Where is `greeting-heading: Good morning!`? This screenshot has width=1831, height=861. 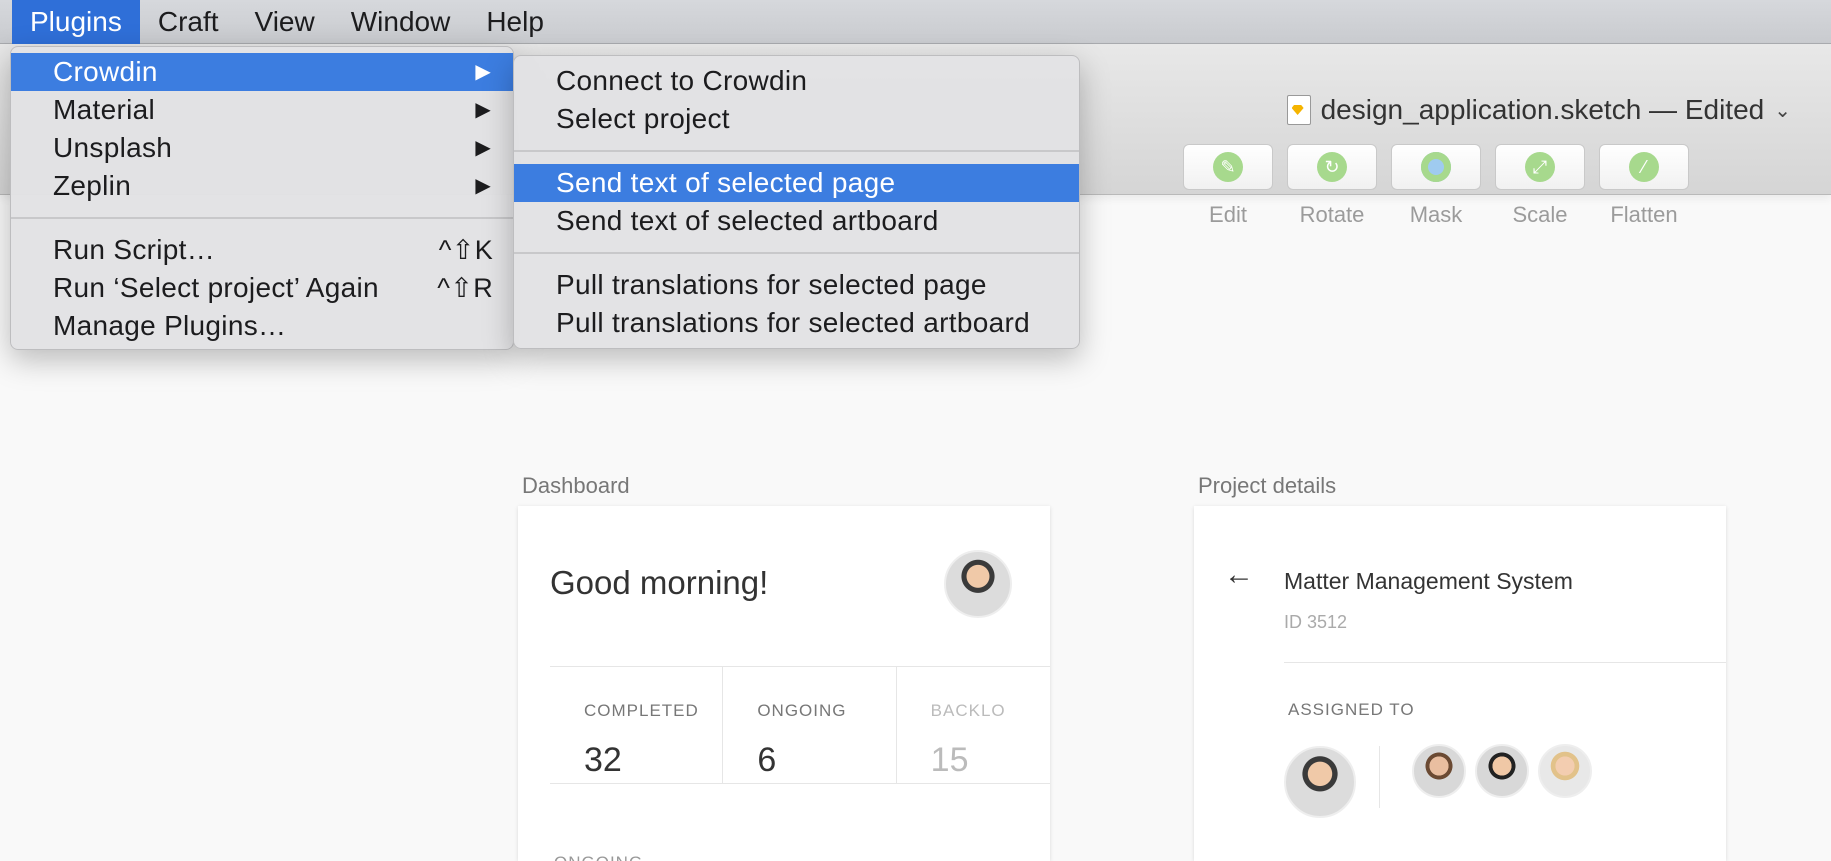 greeting-heading: Good morning! is located at coordinates (659, 582).